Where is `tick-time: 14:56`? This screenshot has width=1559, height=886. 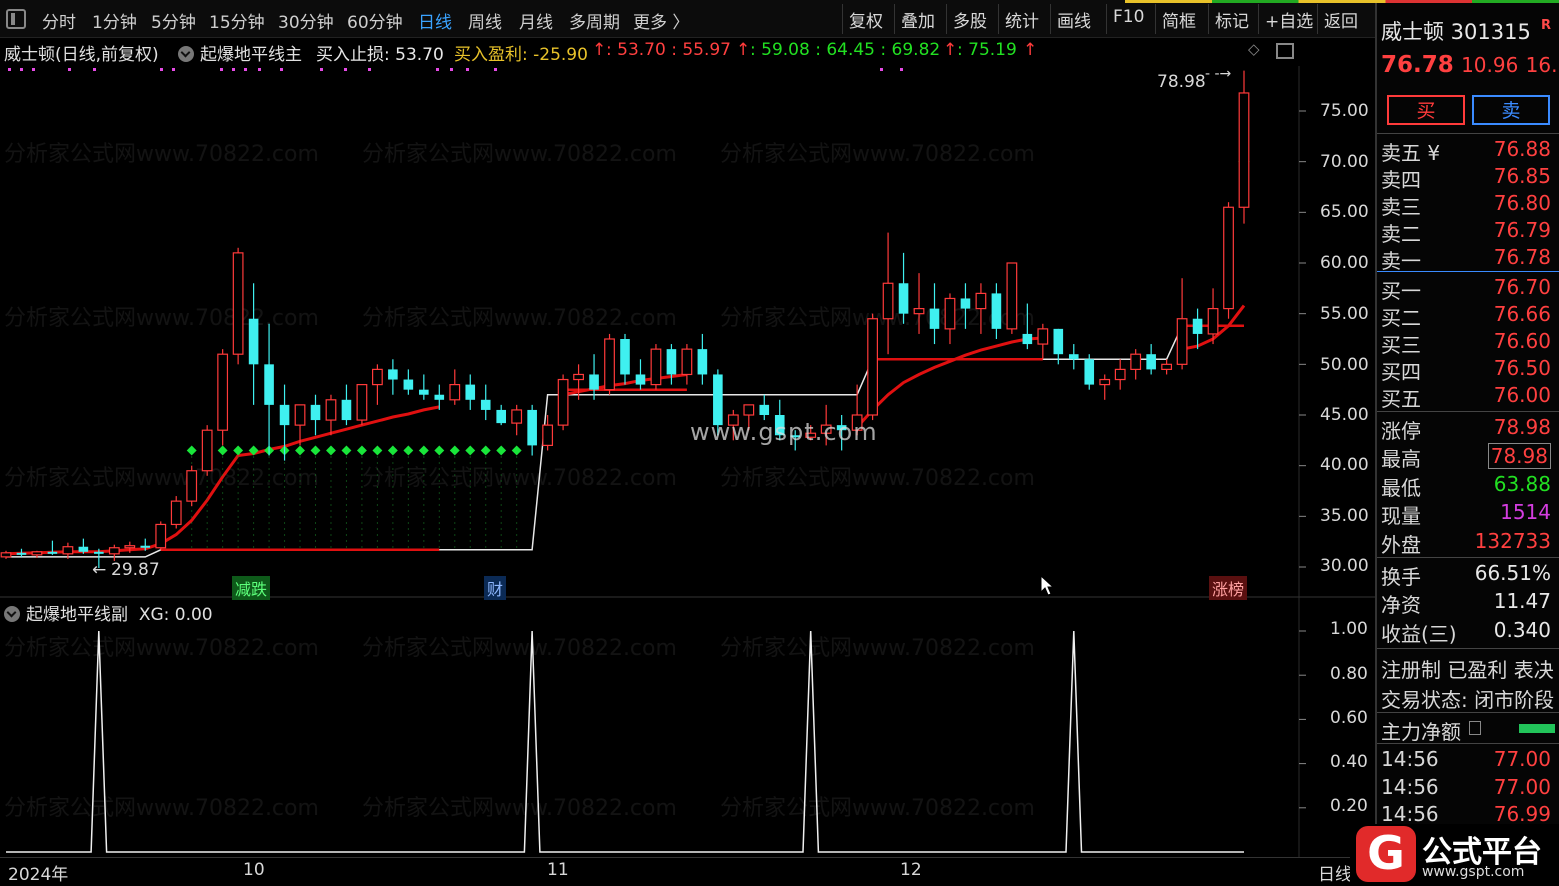
tick-time: 14:56 is located at coordinates (1410, 787).